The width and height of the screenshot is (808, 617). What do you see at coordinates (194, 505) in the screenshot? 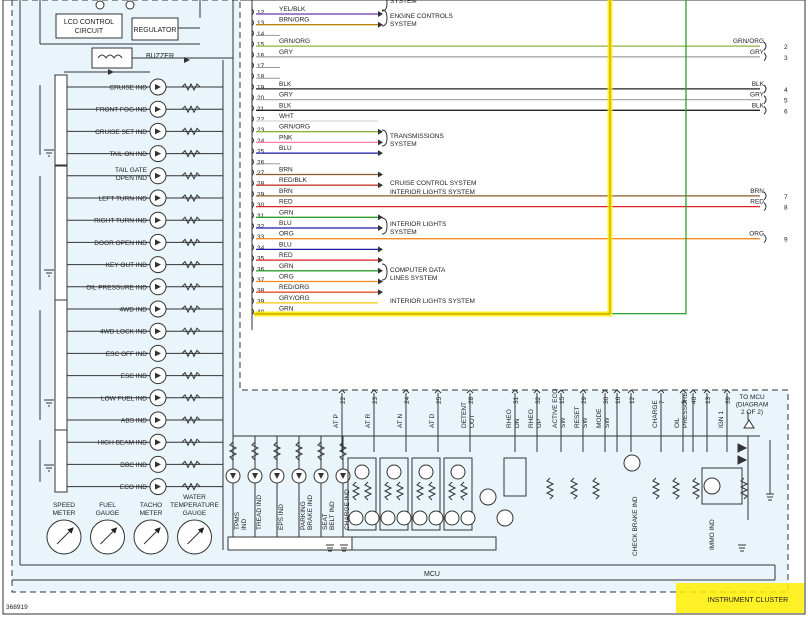
I see `gauge-label: TEMPERATURE` at bounding box center [194, 505].